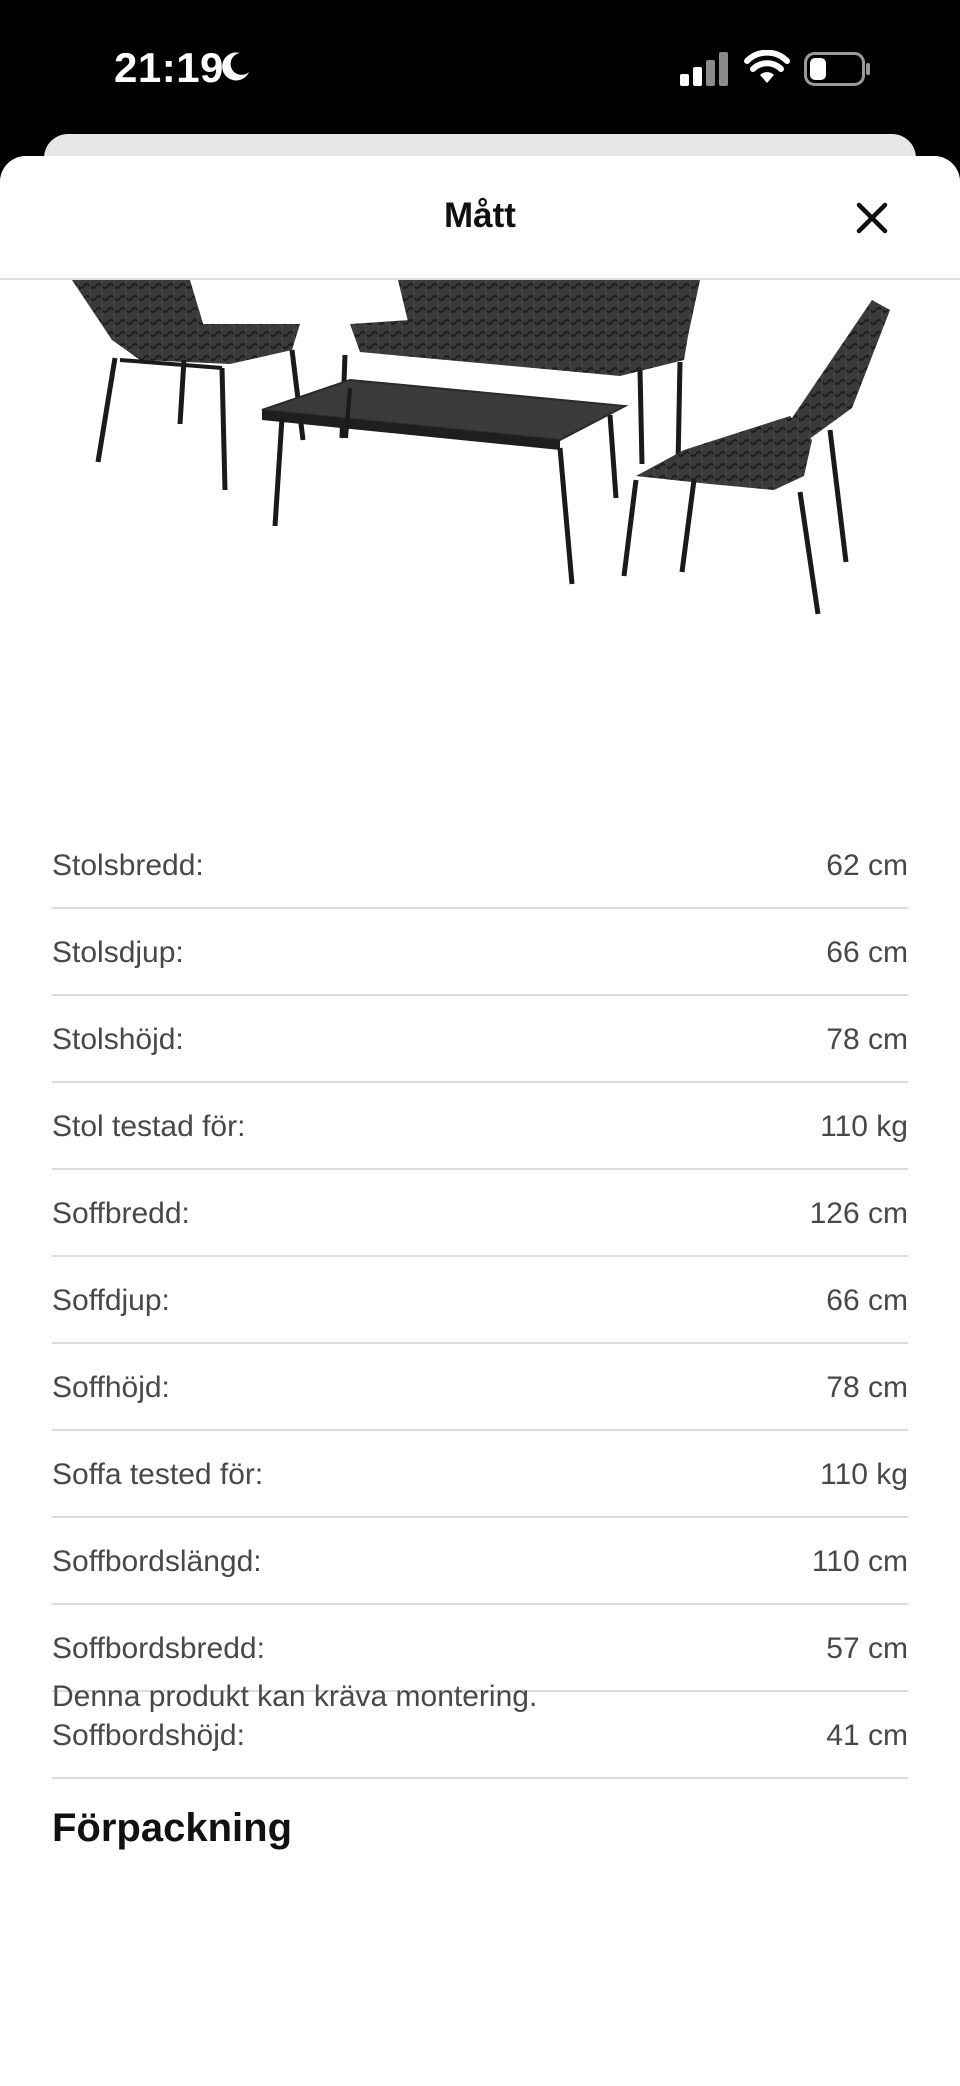 This screenshot has width=960, height=2086. I want to click on dimension-row: Soffhöjd: 78 cm, so click(480, 1387).